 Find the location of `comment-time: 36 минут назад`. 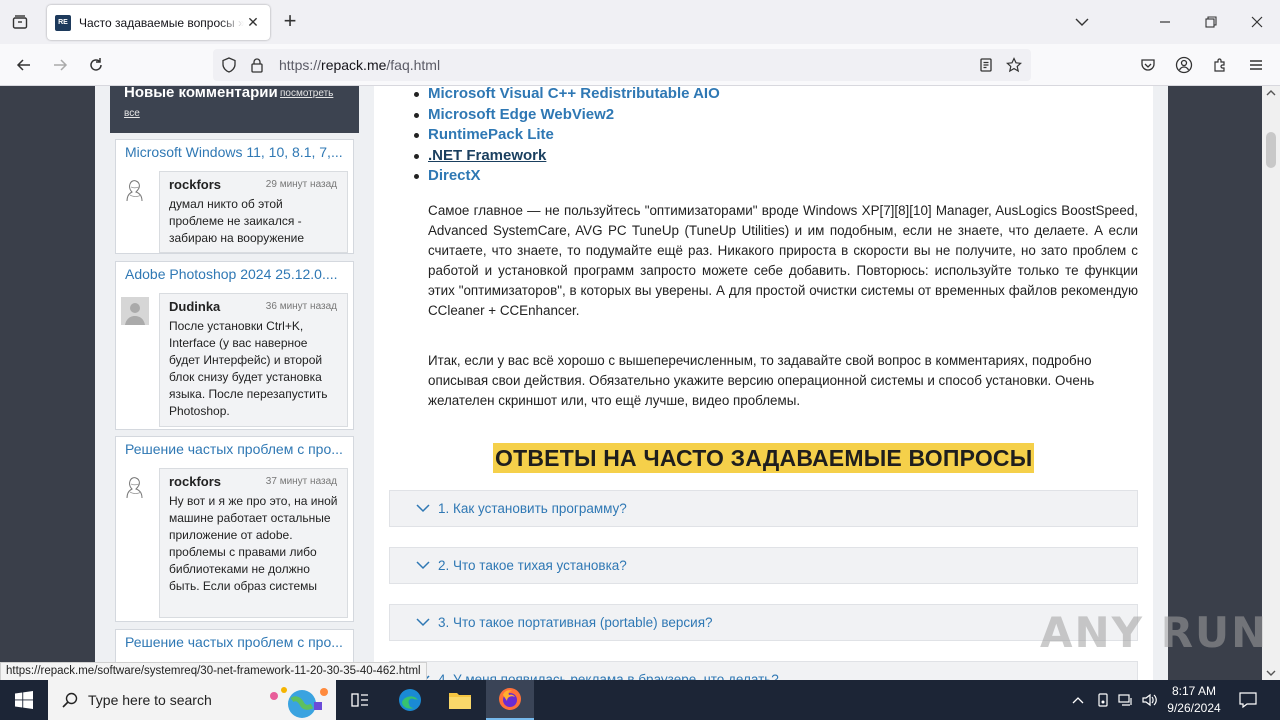

comment-time: 36 минут назад is located at coordinates (301, 306).